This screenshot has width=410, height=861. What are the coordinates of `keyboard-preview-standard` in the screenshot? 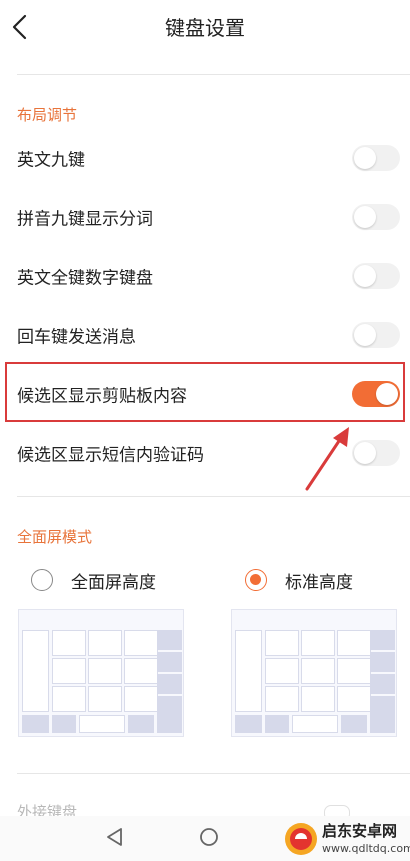 It's located at (314, 673).